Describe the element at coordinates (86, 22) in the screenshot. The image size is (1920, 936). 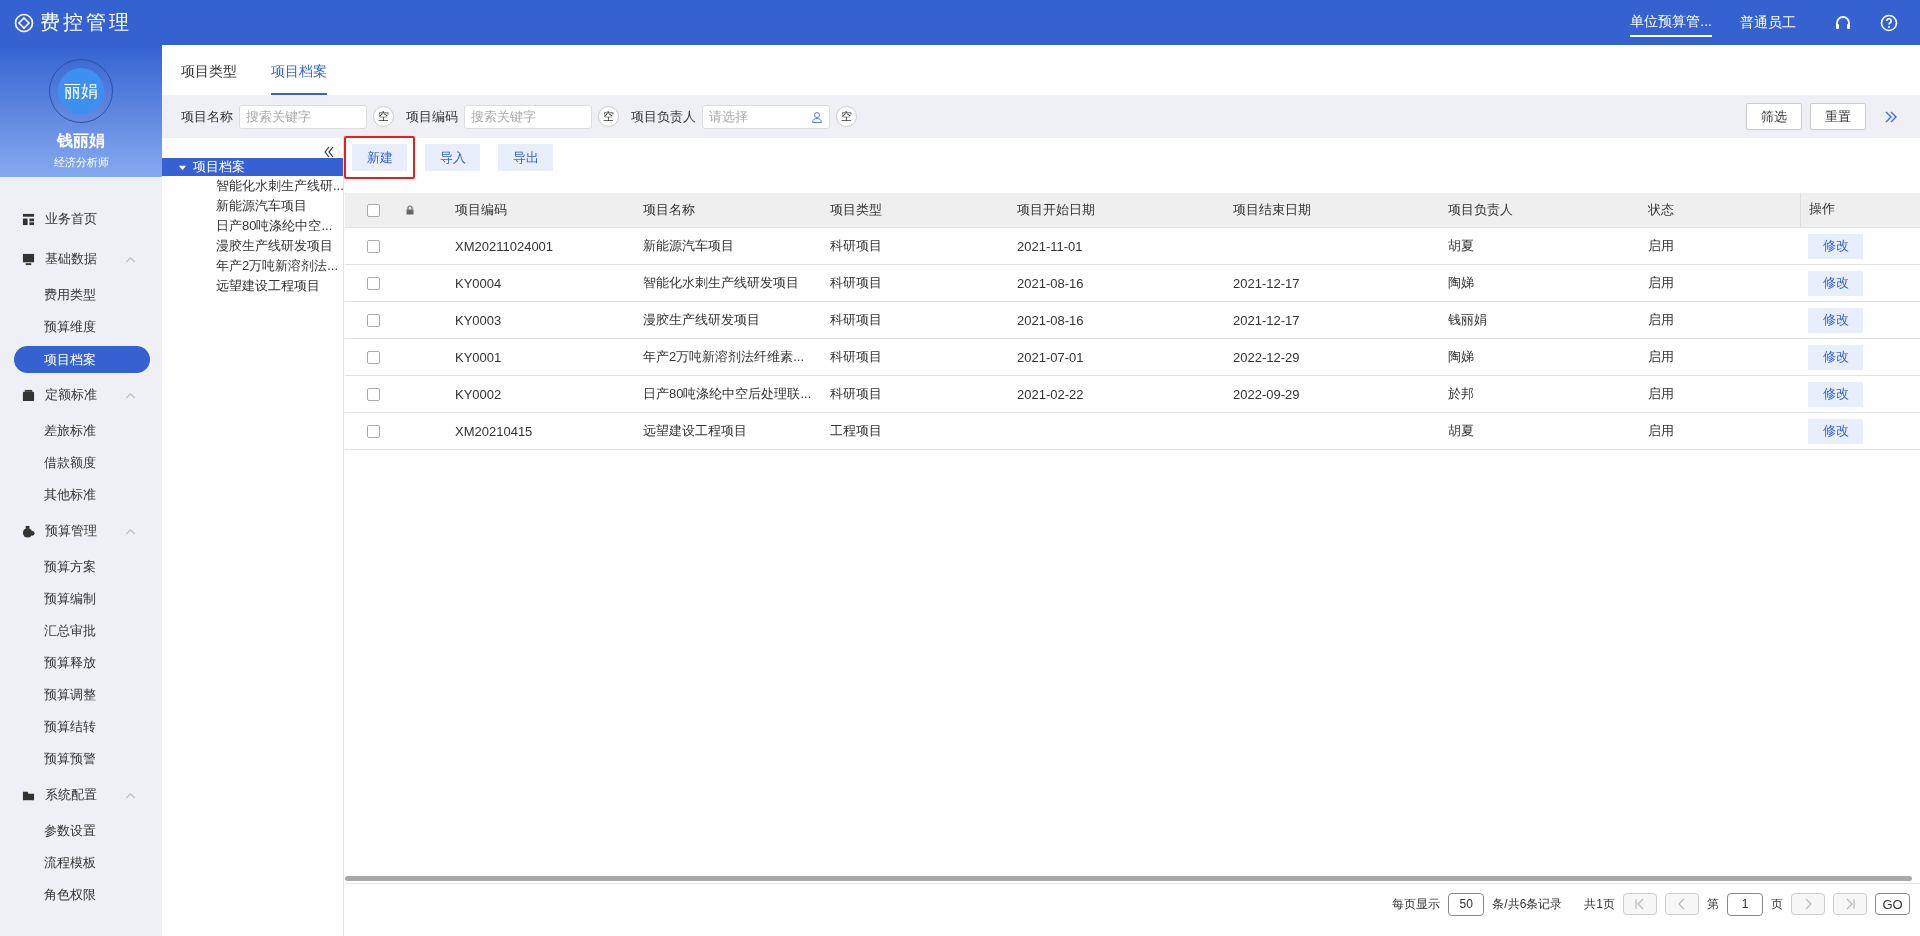
I see `app-title: 费控管理` at that location.